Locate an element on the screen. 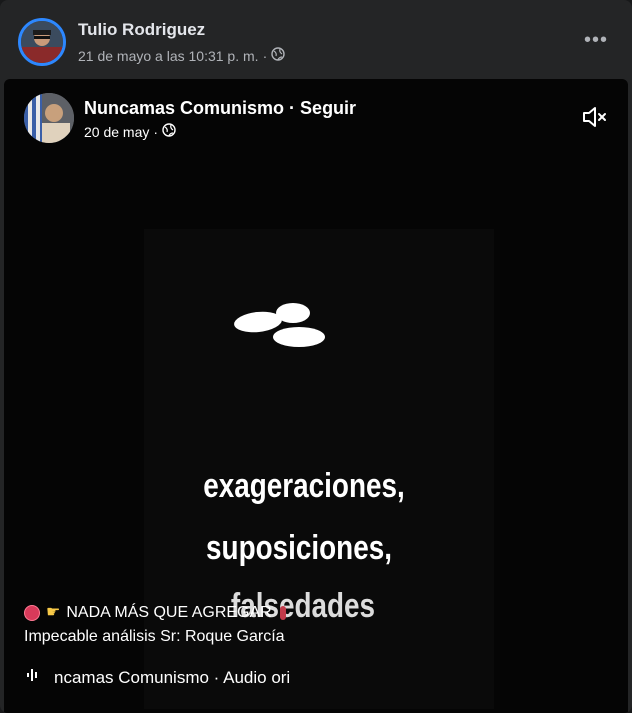 Image resolution: width=632 pixels, height=713 pixels. speaker-muted-icon is located at coordinates (594, 117).